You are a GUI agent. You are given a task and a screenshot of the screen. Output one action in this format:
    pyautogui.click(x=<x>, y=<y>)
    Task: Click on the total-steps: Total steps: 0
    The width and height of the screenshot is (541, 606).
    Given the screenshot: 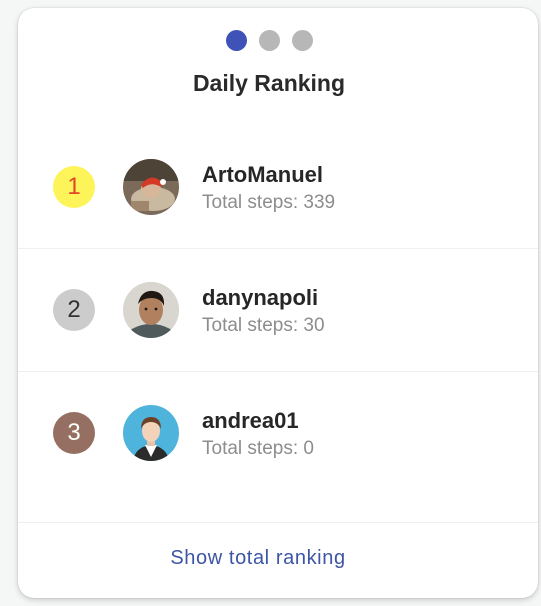 What is the action you would take?
    pyautogui.click(x=258, y=448)
    